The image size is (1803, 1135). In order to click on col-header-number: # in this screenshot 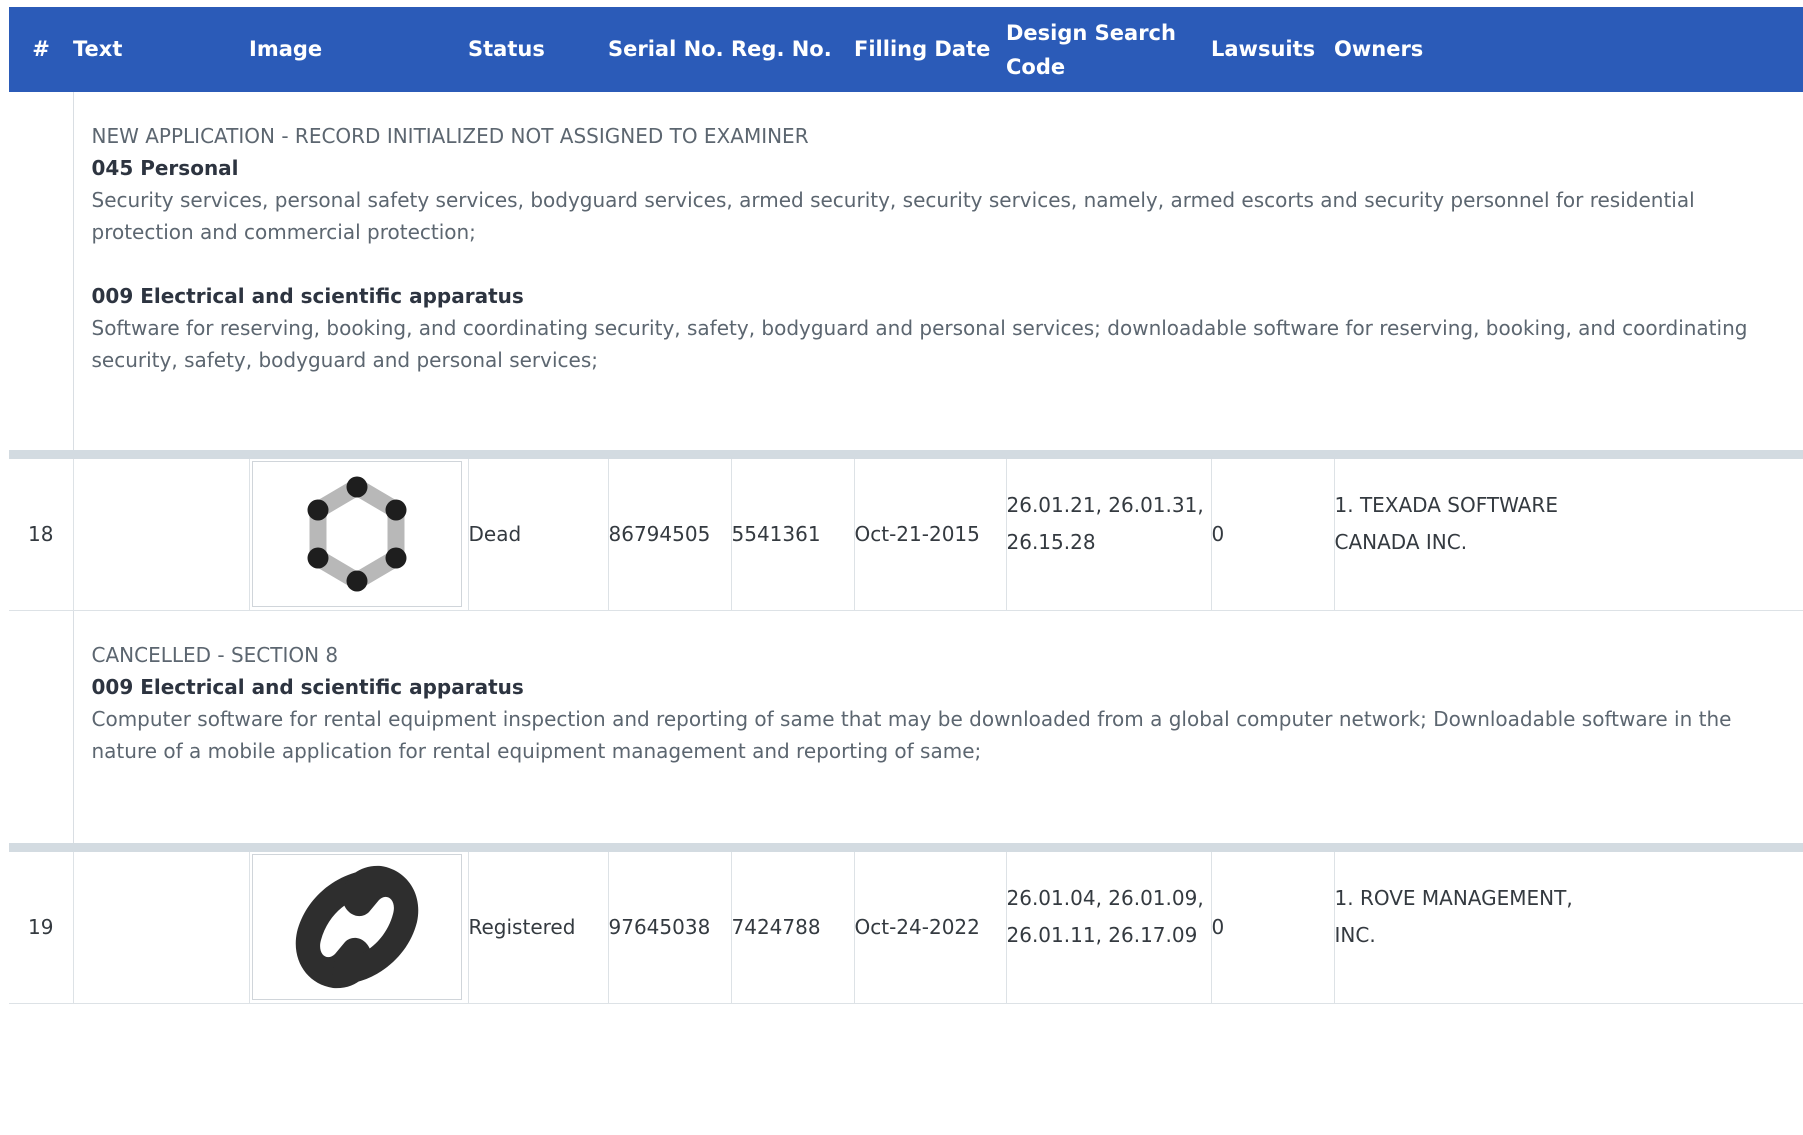, I will do `click(41, 49)`.